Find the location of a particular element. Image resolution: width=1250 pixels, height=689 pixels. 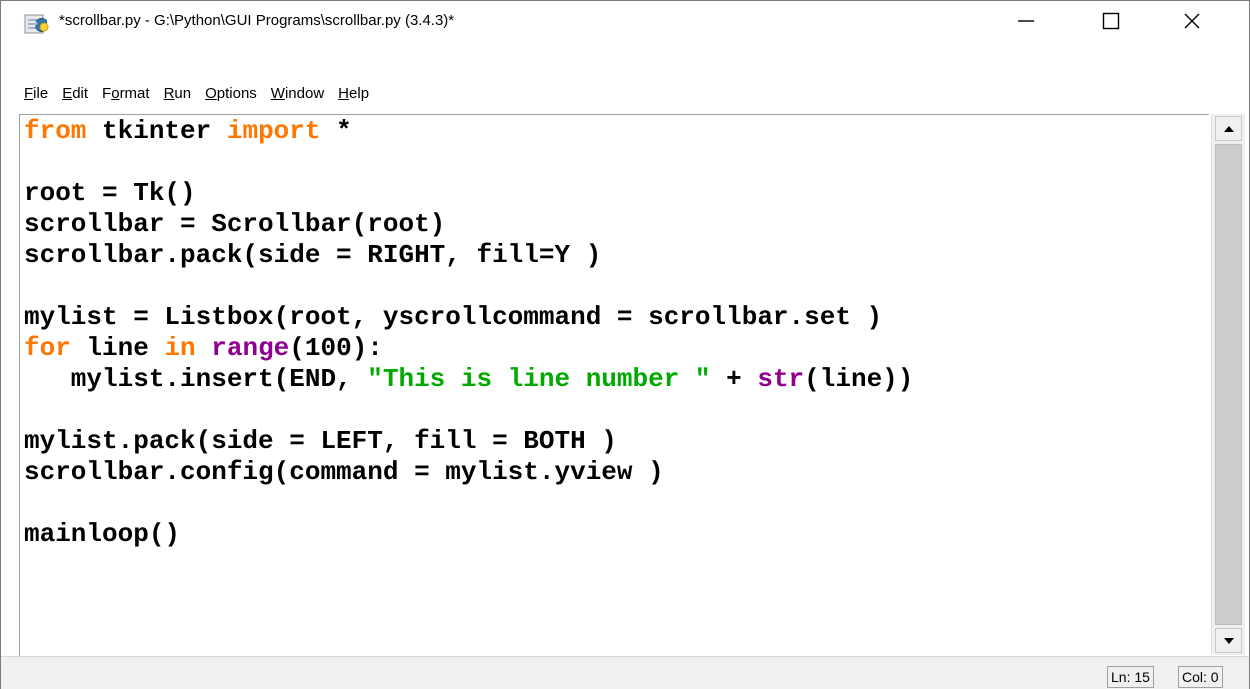

menu-edit-label: dit is located at coordinates (80, 93).